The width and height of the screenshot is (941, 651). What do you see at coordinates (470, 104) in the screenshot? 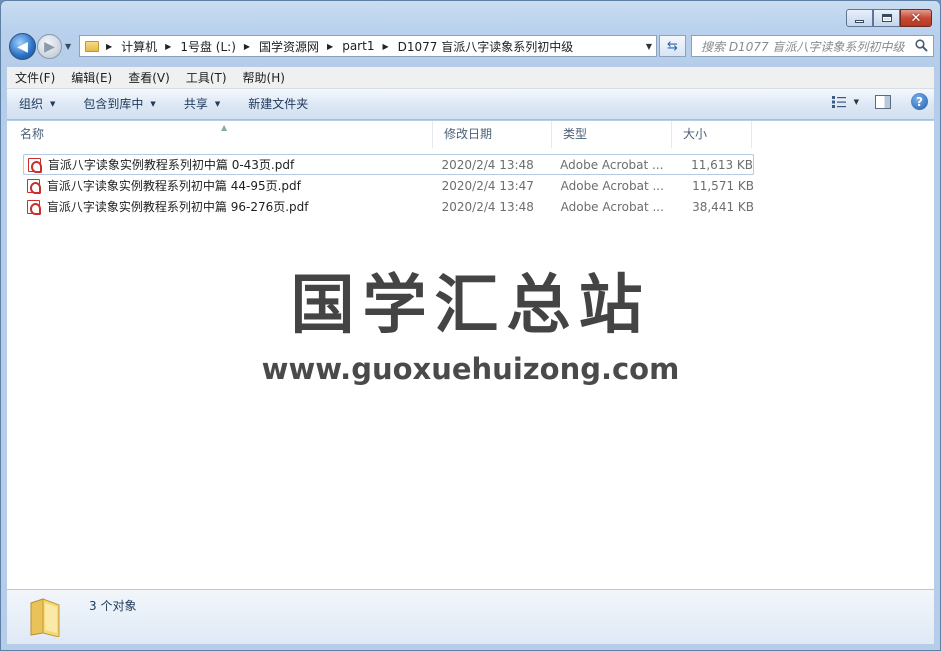
I see `command-bar: 组织 ▼ 包含到库中 ▼ 共享 ▼ 新建文件夹 ▼ ?` at bounding box center [470, 104].